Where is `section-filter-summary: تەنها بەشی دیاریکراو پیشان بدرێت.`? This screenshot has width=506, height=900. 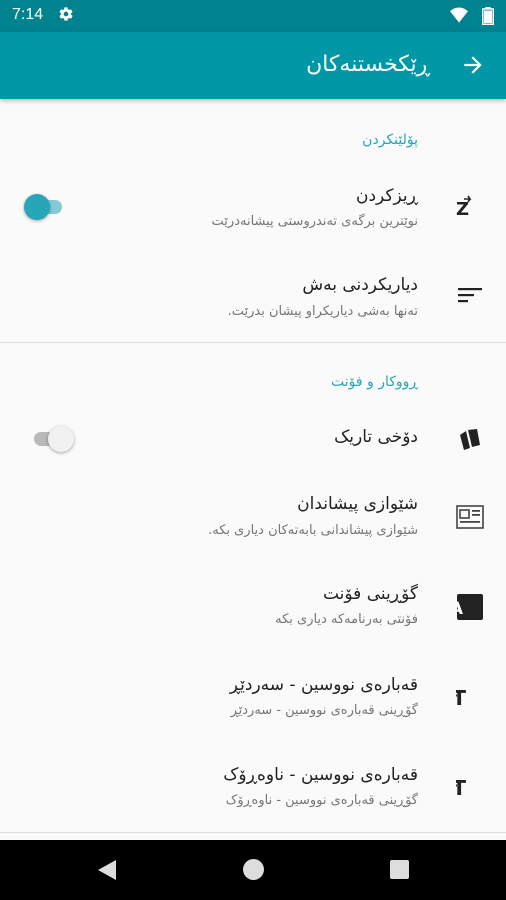 section-filter-summary: تەنها بەشی دیاریکراو پیشان بدرێت. is located at coordinates (322, 311).